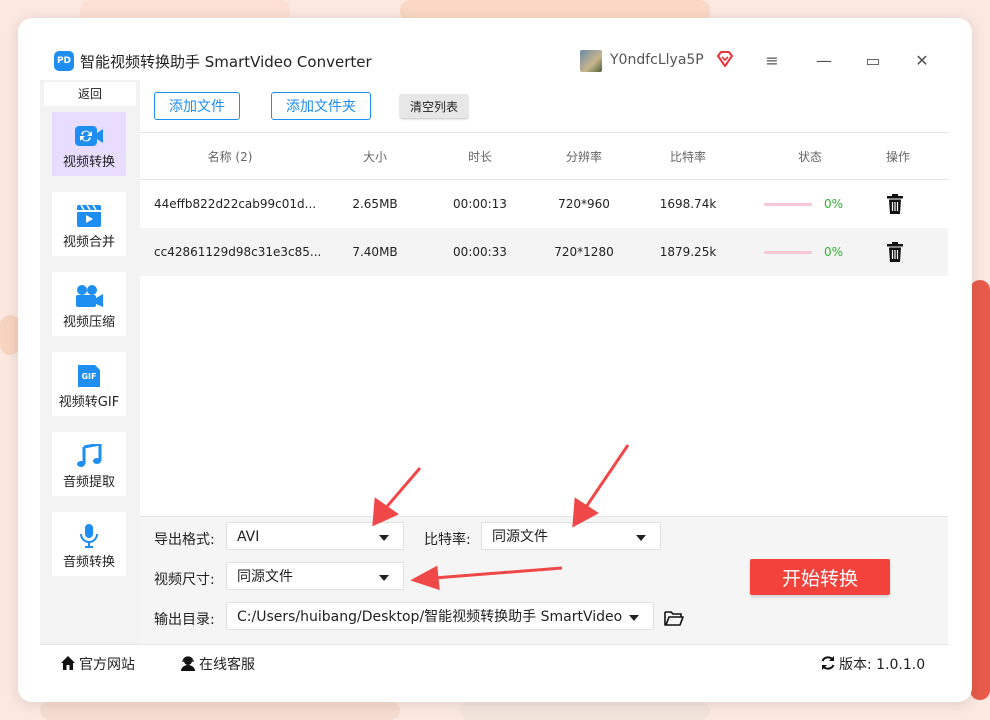 This screenshot has width=990, height=720. I want to click on format-value: AVI, so click(248, 537).